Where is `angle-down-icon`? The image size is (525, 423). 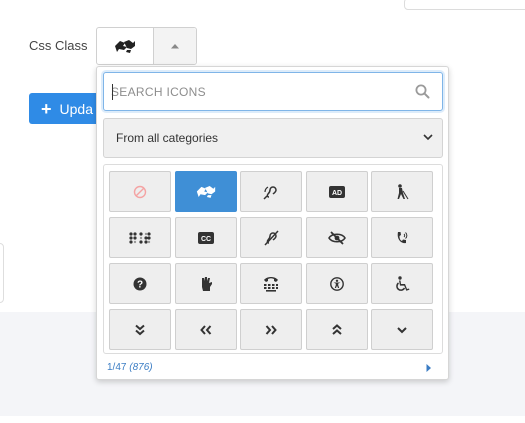 angle-down-icon is located at coordinates (402, 329).